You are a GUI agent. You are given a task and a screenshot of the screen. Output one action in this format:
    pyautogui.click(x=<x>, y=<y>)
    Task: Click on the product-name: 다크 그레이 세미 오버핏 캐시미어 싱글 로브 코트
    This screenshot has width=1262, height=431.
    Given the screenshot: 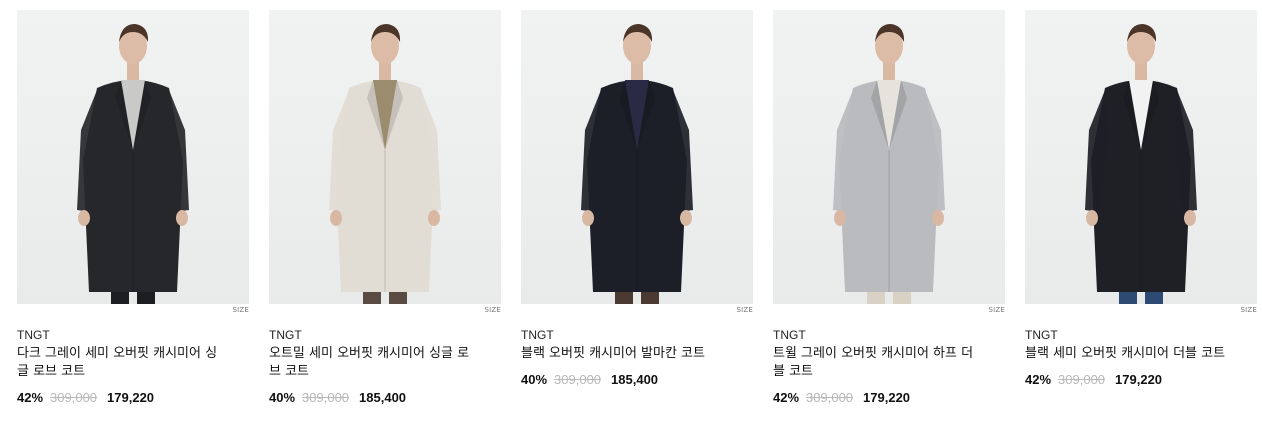 What is the action you would take?
    pyautogui.click(x=122, y=363)
    